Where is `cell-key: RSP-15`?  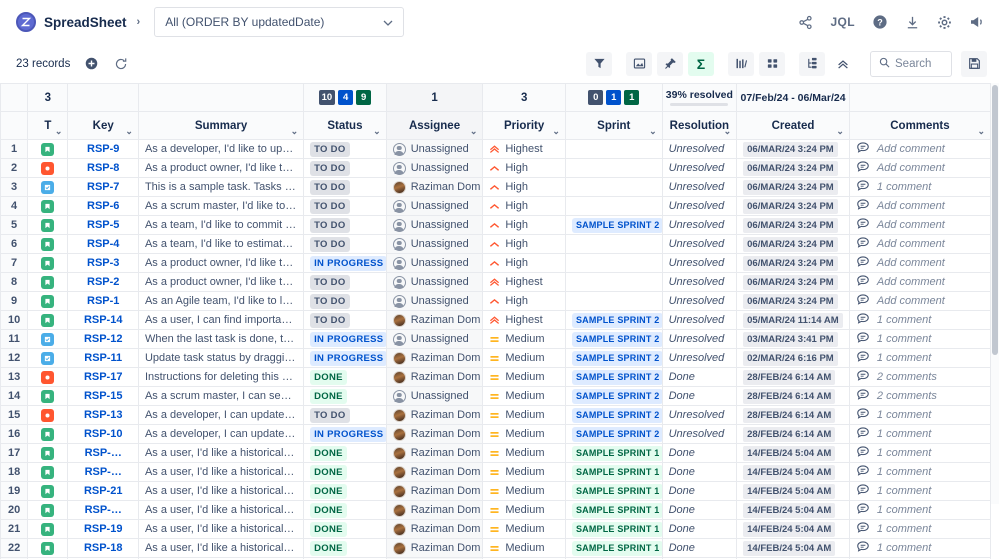 cell-key: RSP-15 is located at coordinates (103, 396).